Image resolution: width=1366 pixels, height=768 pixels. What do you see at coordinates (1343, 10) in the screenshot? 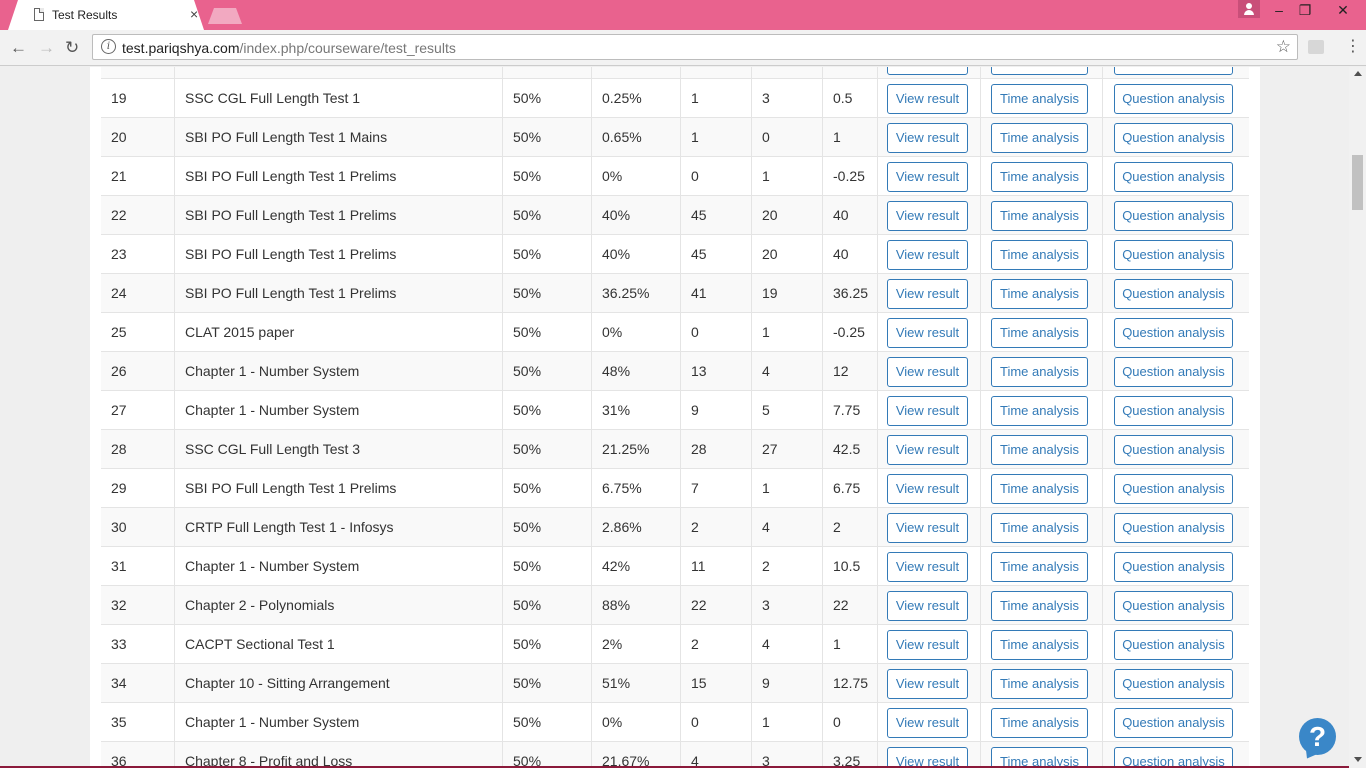
I see `close-window-button: ✕` at bounding box center [1343, 10].